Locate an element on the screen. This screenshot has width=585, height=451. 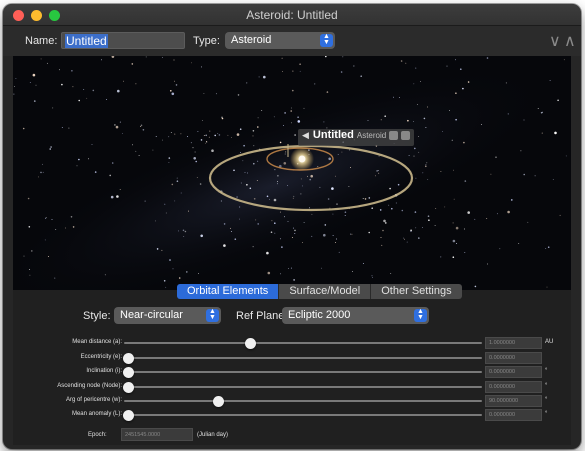
tab-surface-model: Surface/Model is located at coordinates (325, 291).